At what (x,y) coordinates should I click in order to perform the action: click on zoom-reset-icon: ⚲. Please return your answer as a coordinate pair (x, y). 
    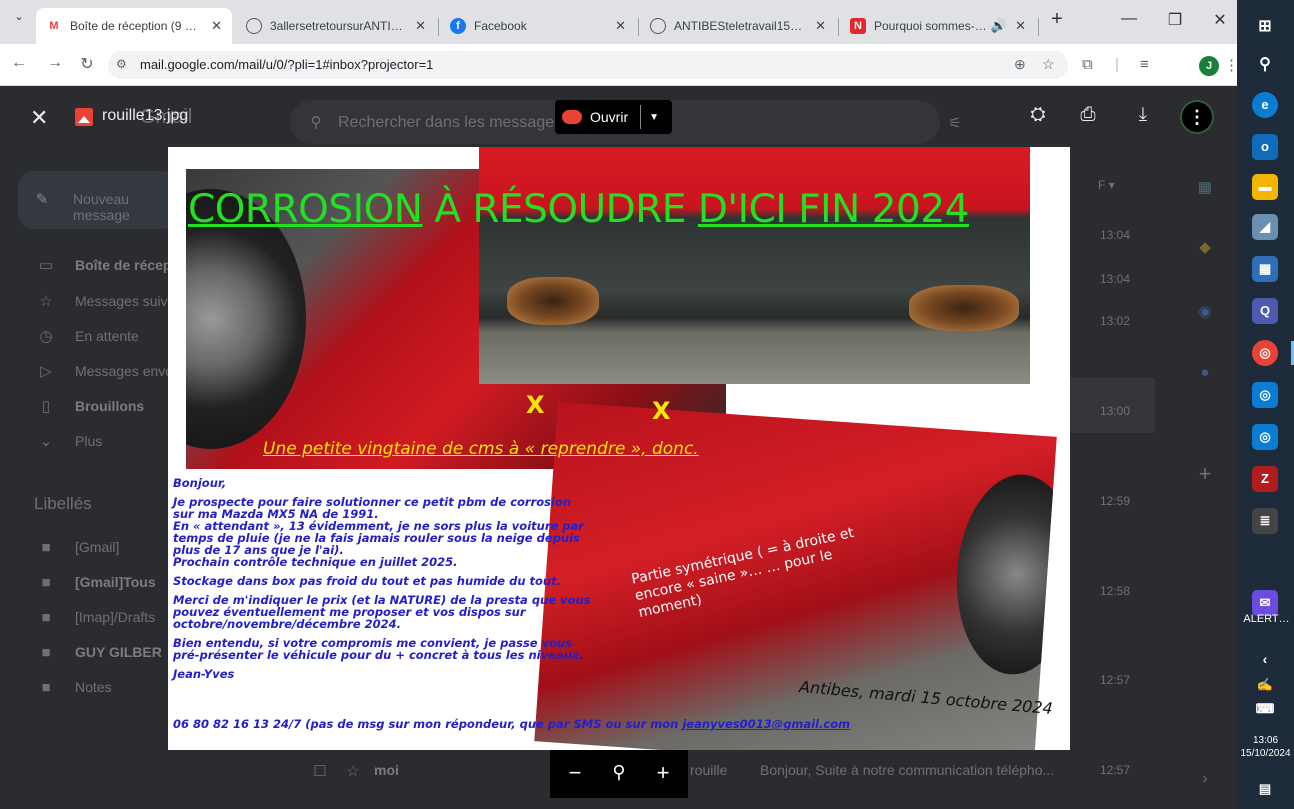
    Looking at the image, I should click on (619, 772).